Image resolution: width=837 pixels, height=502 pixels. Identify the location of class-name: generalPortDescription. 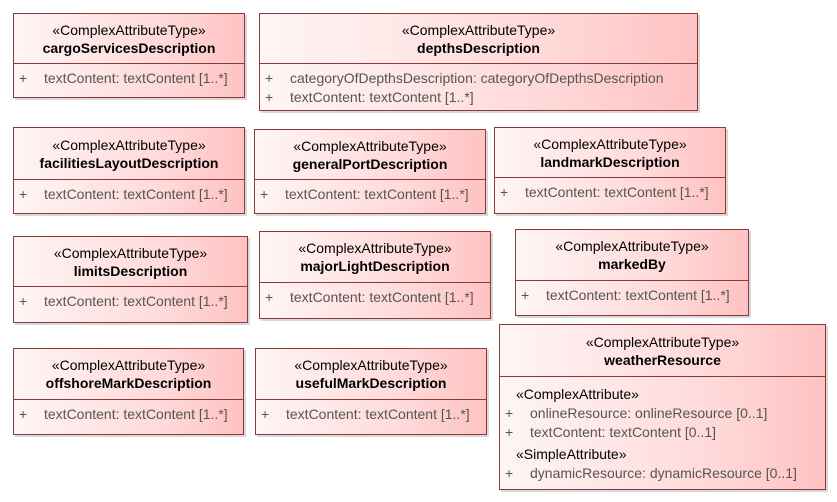
(370, 163).